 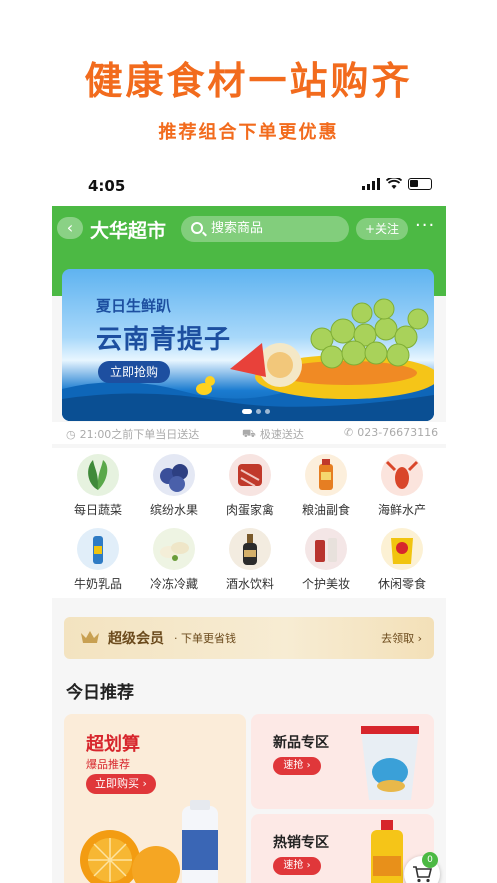 I want to click on category-grain-oil: 粮油副食, so click(x=326, y=486).